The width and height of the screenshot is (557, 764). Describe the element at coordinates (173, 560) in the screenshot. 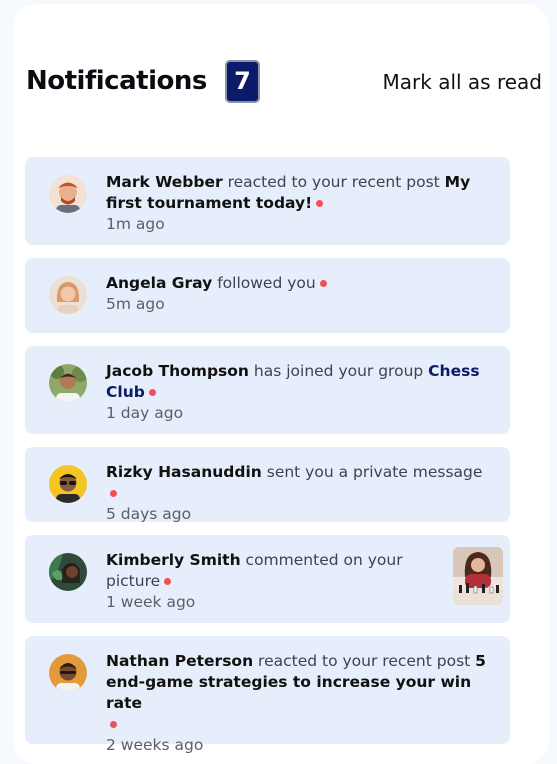

I see `notification-user-name: Kimberly Smith` at that location.